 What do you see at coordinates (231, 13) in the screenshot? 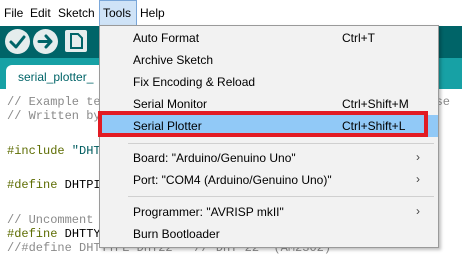
I see `menu-bar: File Edit Sketch Tools Help` at bounding box center [231, 13].